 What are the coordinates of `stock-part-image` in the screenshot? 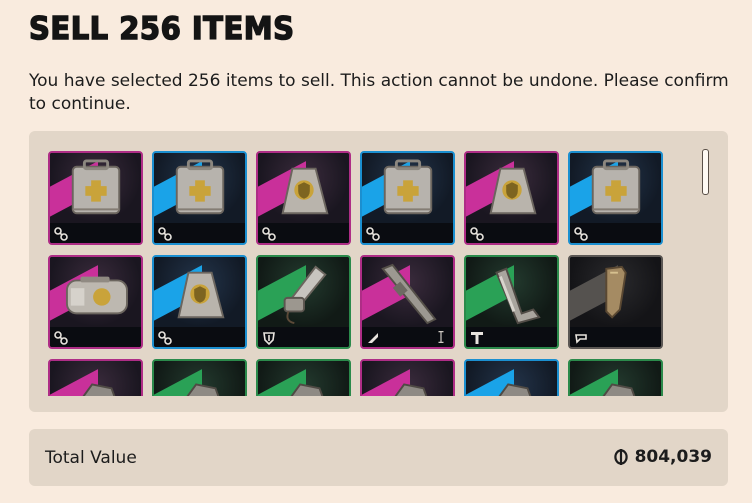 It's located at (616, 292).